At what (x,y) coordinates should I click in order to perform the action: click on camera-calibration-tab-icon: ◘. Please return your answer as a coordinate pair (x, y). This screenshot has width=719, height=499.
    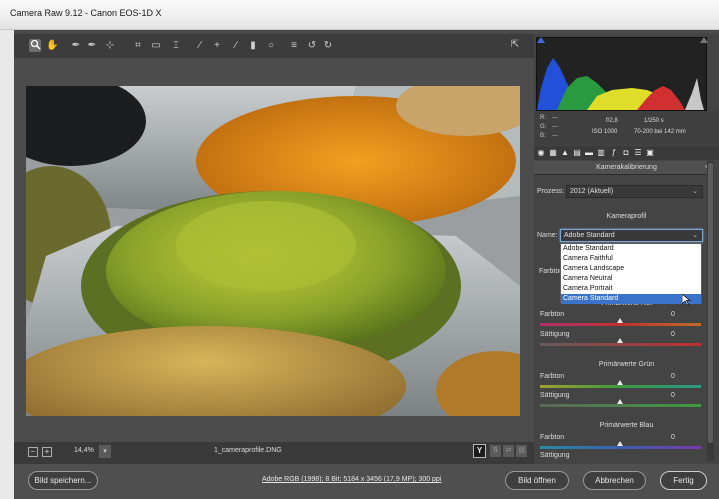
    Looking at the image, I should click on (626, 153).